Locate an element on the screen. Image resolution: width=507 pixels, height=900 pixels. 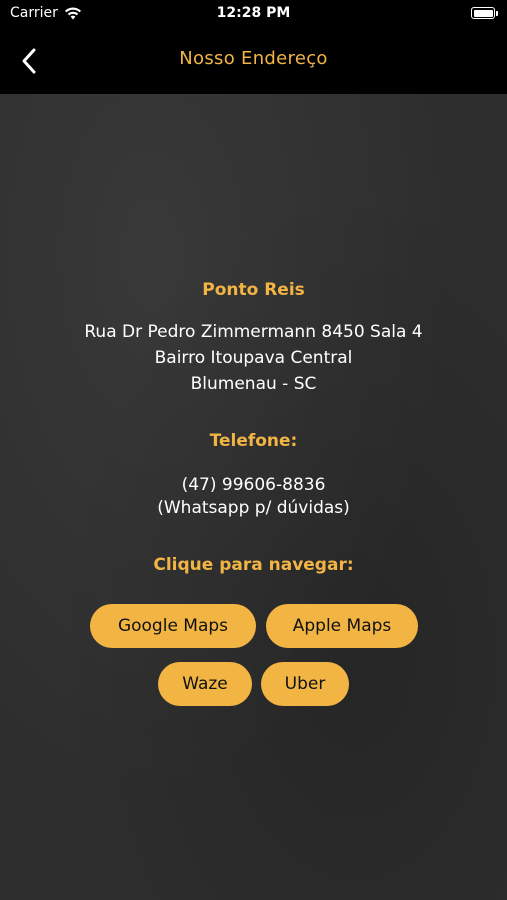
page-title: Nosso Endereço is located at coordinates (253, 58).